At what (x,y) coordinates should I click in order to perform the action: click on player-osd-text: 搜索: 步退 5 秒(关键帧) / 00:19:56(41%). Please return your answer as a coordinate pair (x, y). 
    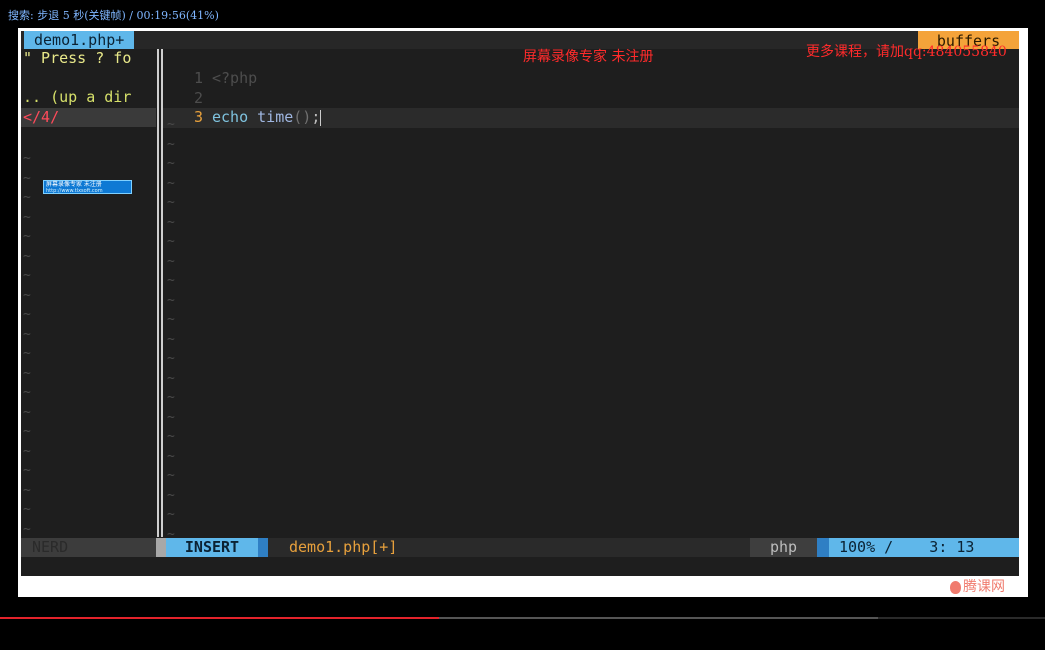
    Looking at the image, I should click on (113, 15).